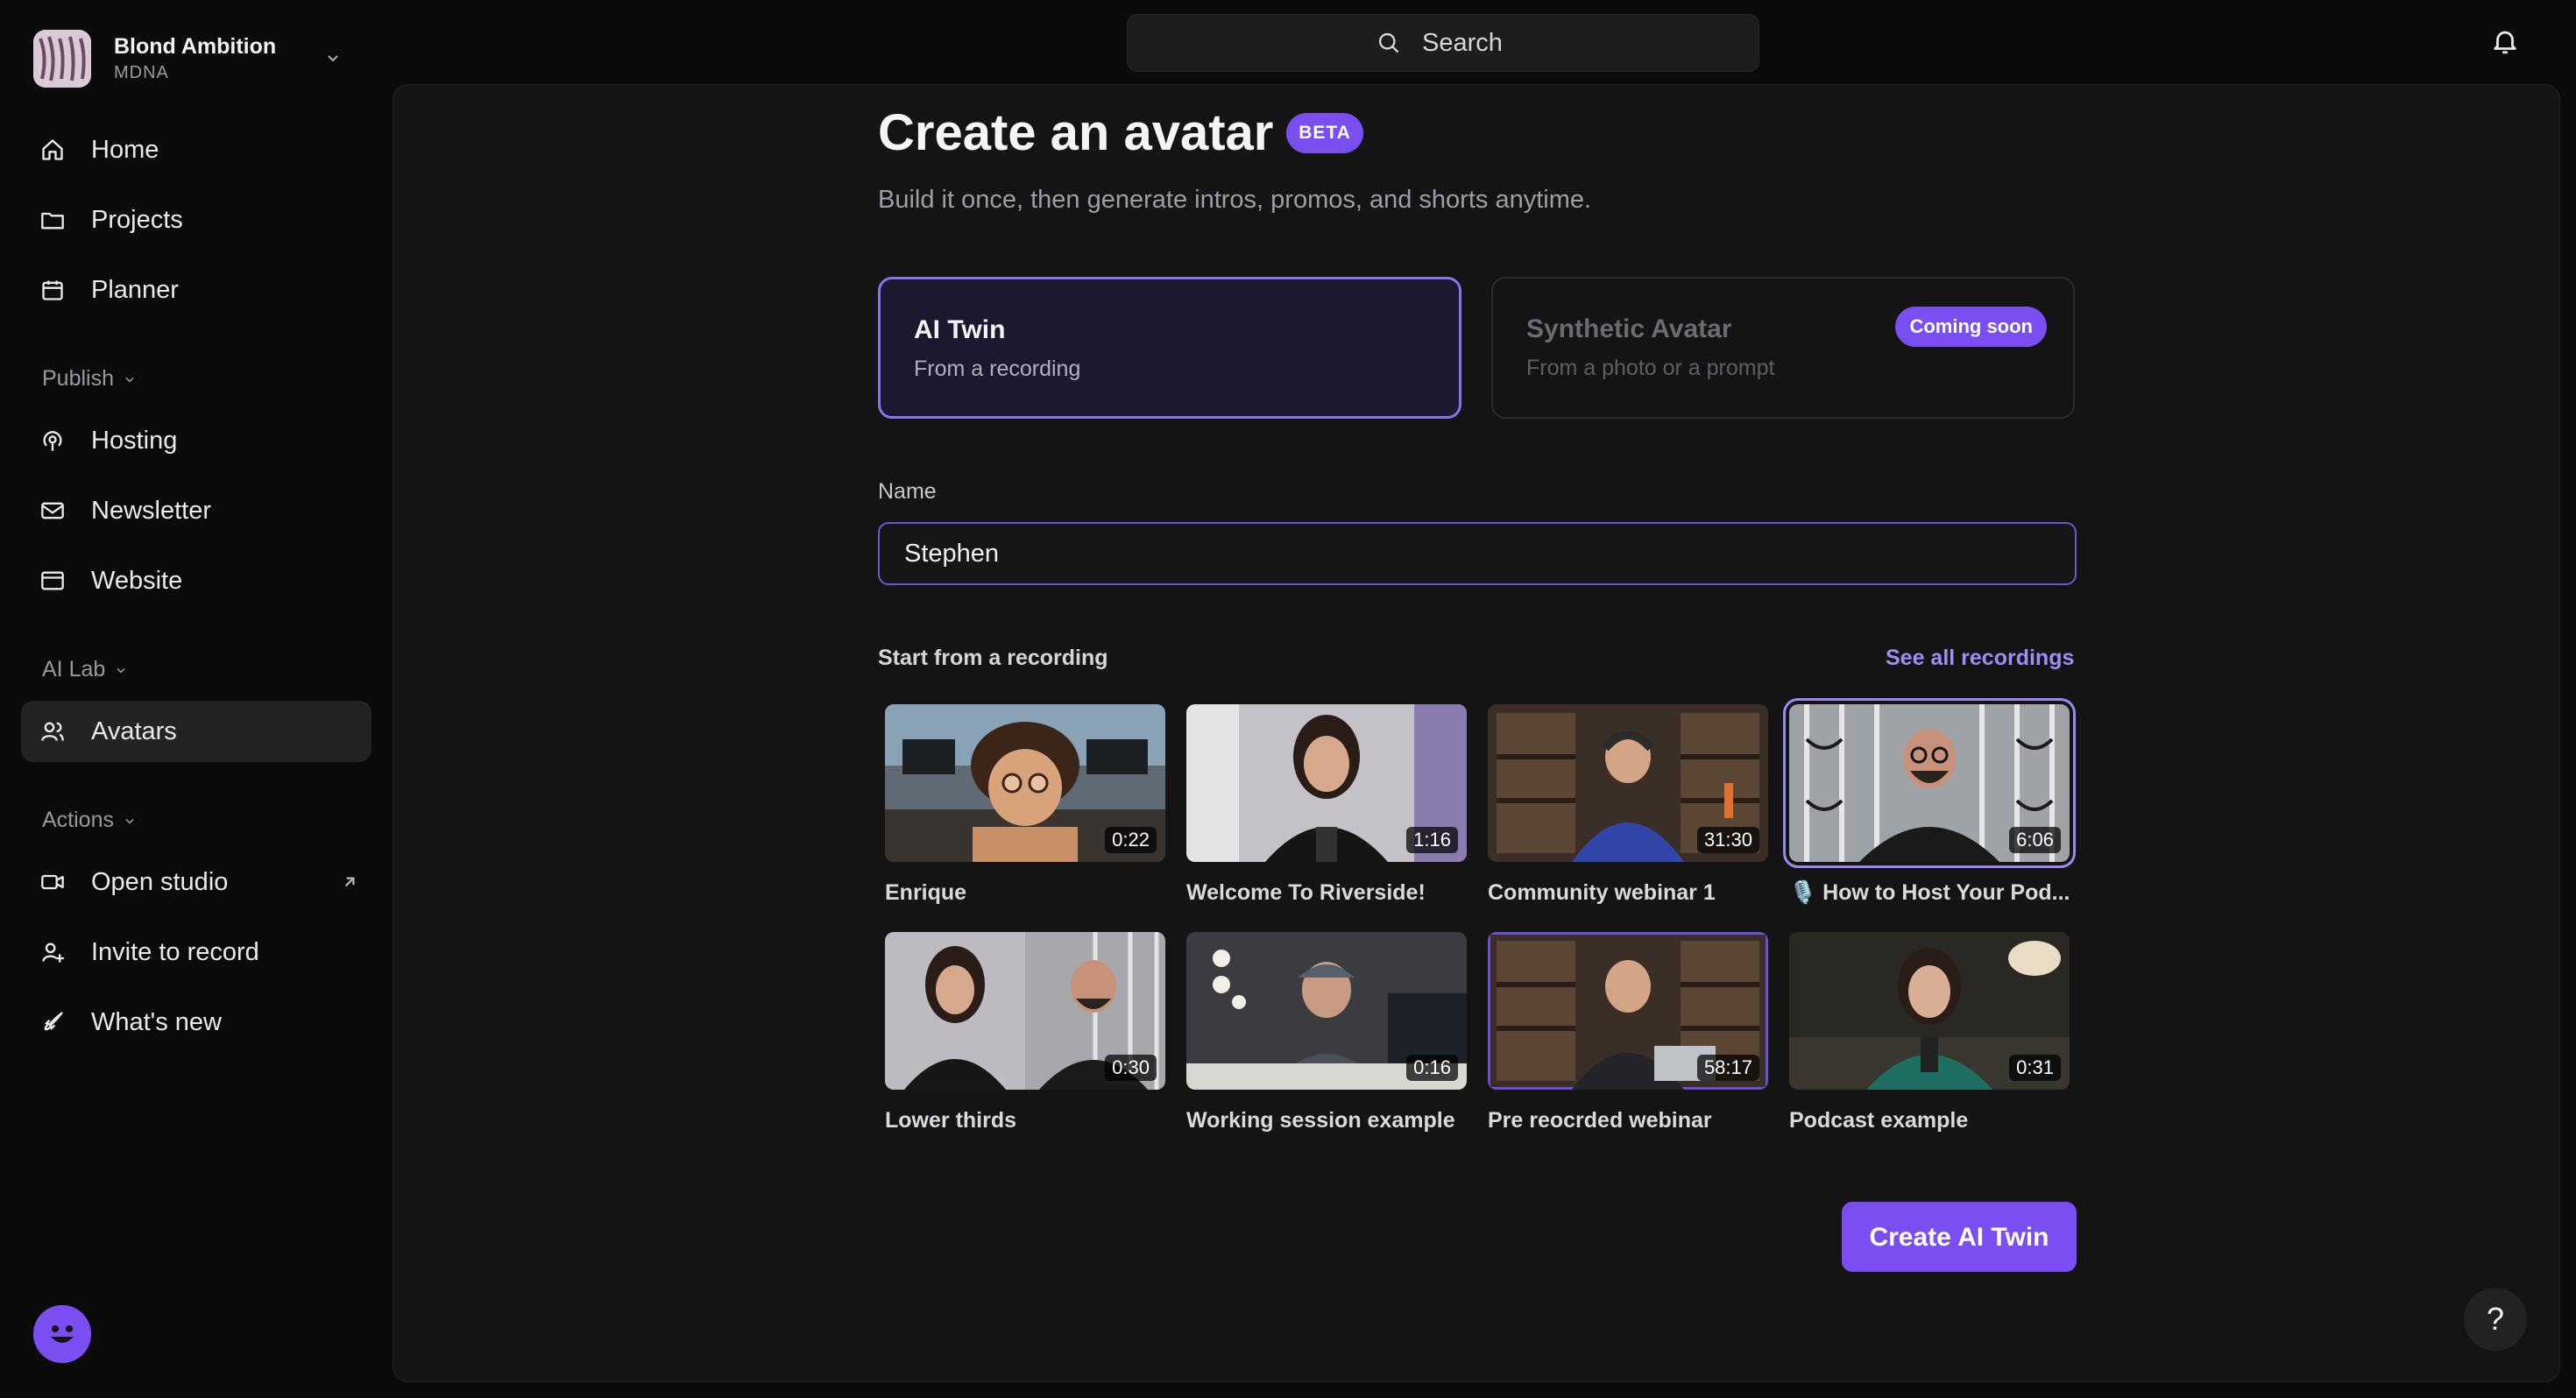 This screenshot has height=1398, width=2576. What do you see at coordinates (1432, 1068) in the screenshot?
I see `duration-badge: 0:16` at bounding box center [1432, 1068].